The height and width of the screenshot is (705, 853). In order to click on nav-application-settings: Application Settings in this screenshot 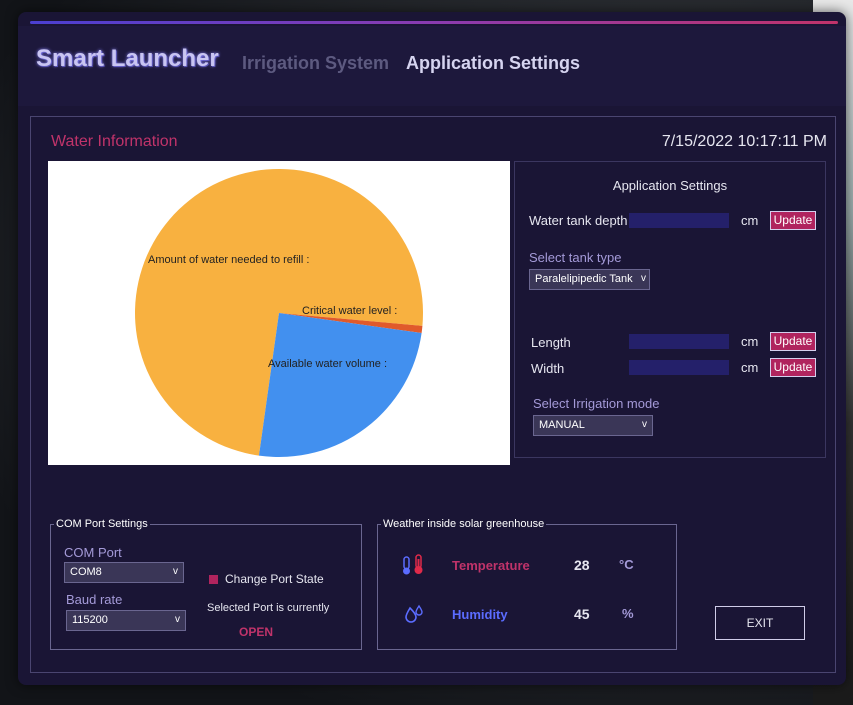, I will do `click(493, 63)`.